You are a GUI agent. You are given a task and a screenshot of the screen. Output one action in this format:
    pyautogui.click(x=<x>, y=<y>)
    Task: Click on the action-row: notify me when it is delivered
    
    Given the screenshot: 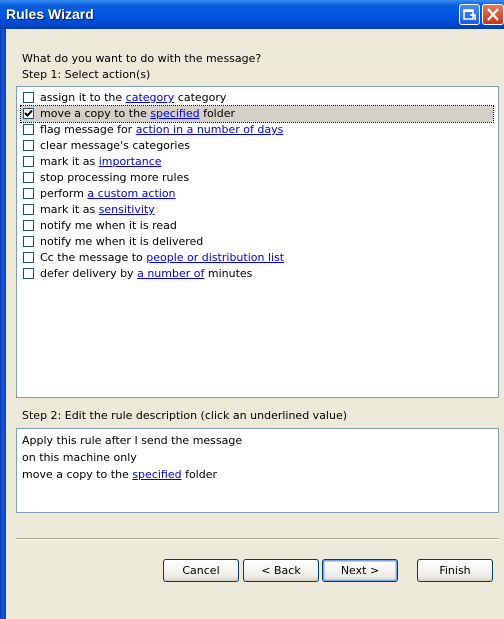 What is the action you would take?
    pyautogui.click(x=257, y=242)
    